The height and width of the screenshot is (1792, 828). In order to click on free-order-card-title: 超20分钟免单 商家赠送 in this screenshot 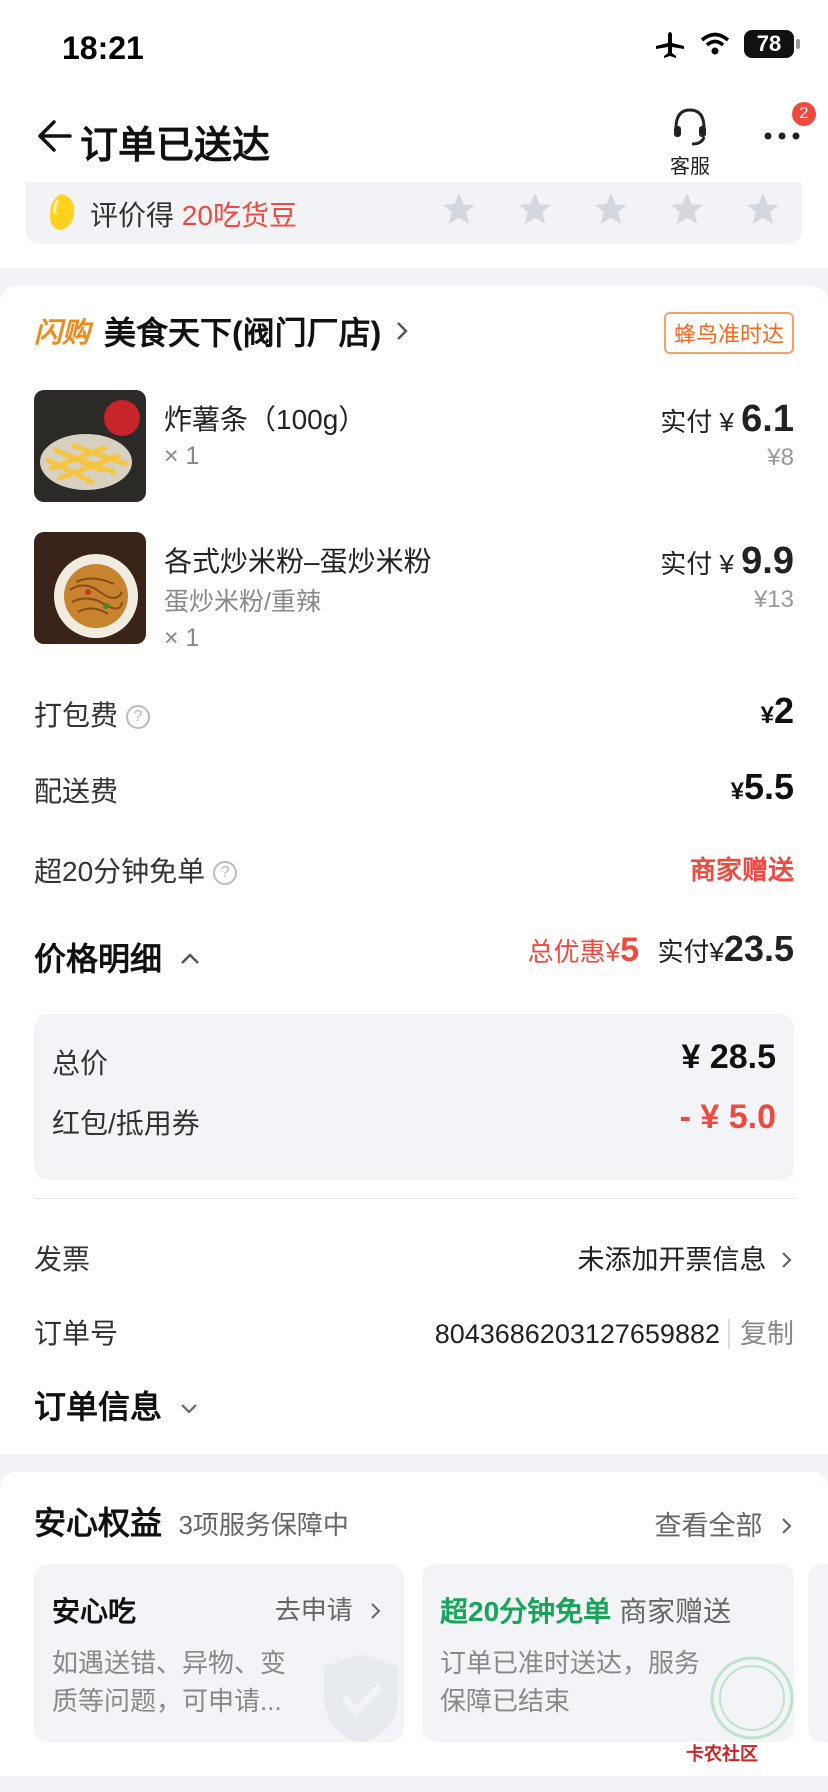, I will do `click(585, 1610)`.